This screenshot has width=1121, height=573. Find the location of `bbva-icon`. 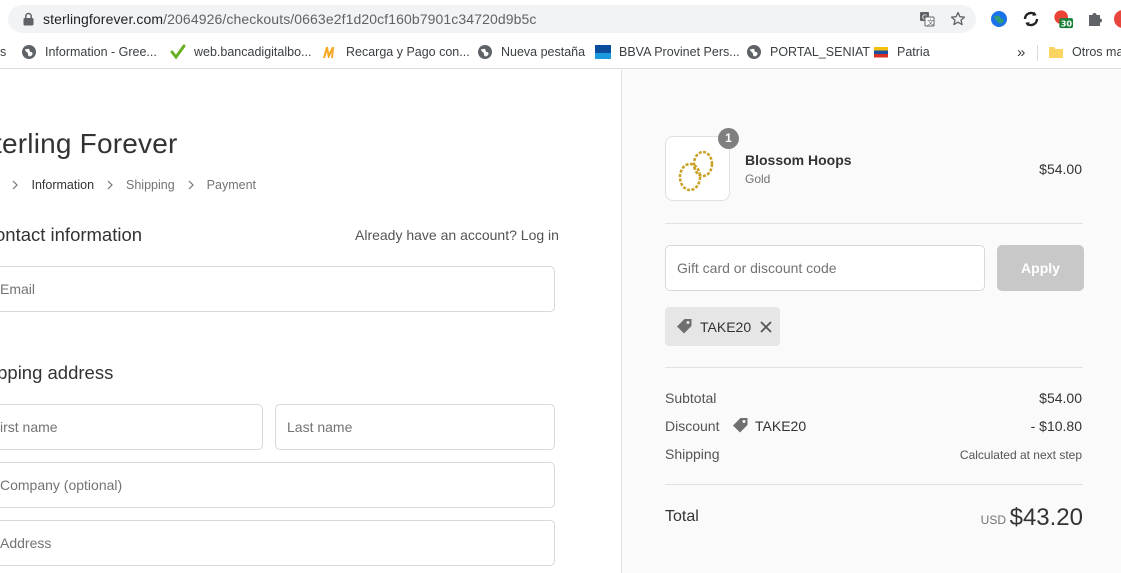

bbva-icon is located at coordinates (603, 52).